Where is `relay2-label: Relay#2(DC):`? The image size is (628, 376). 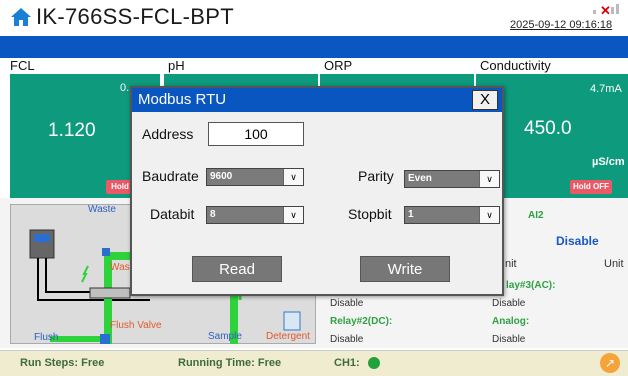 relay2-label: Relay#2(DC): is located at coordinates (361, 321).